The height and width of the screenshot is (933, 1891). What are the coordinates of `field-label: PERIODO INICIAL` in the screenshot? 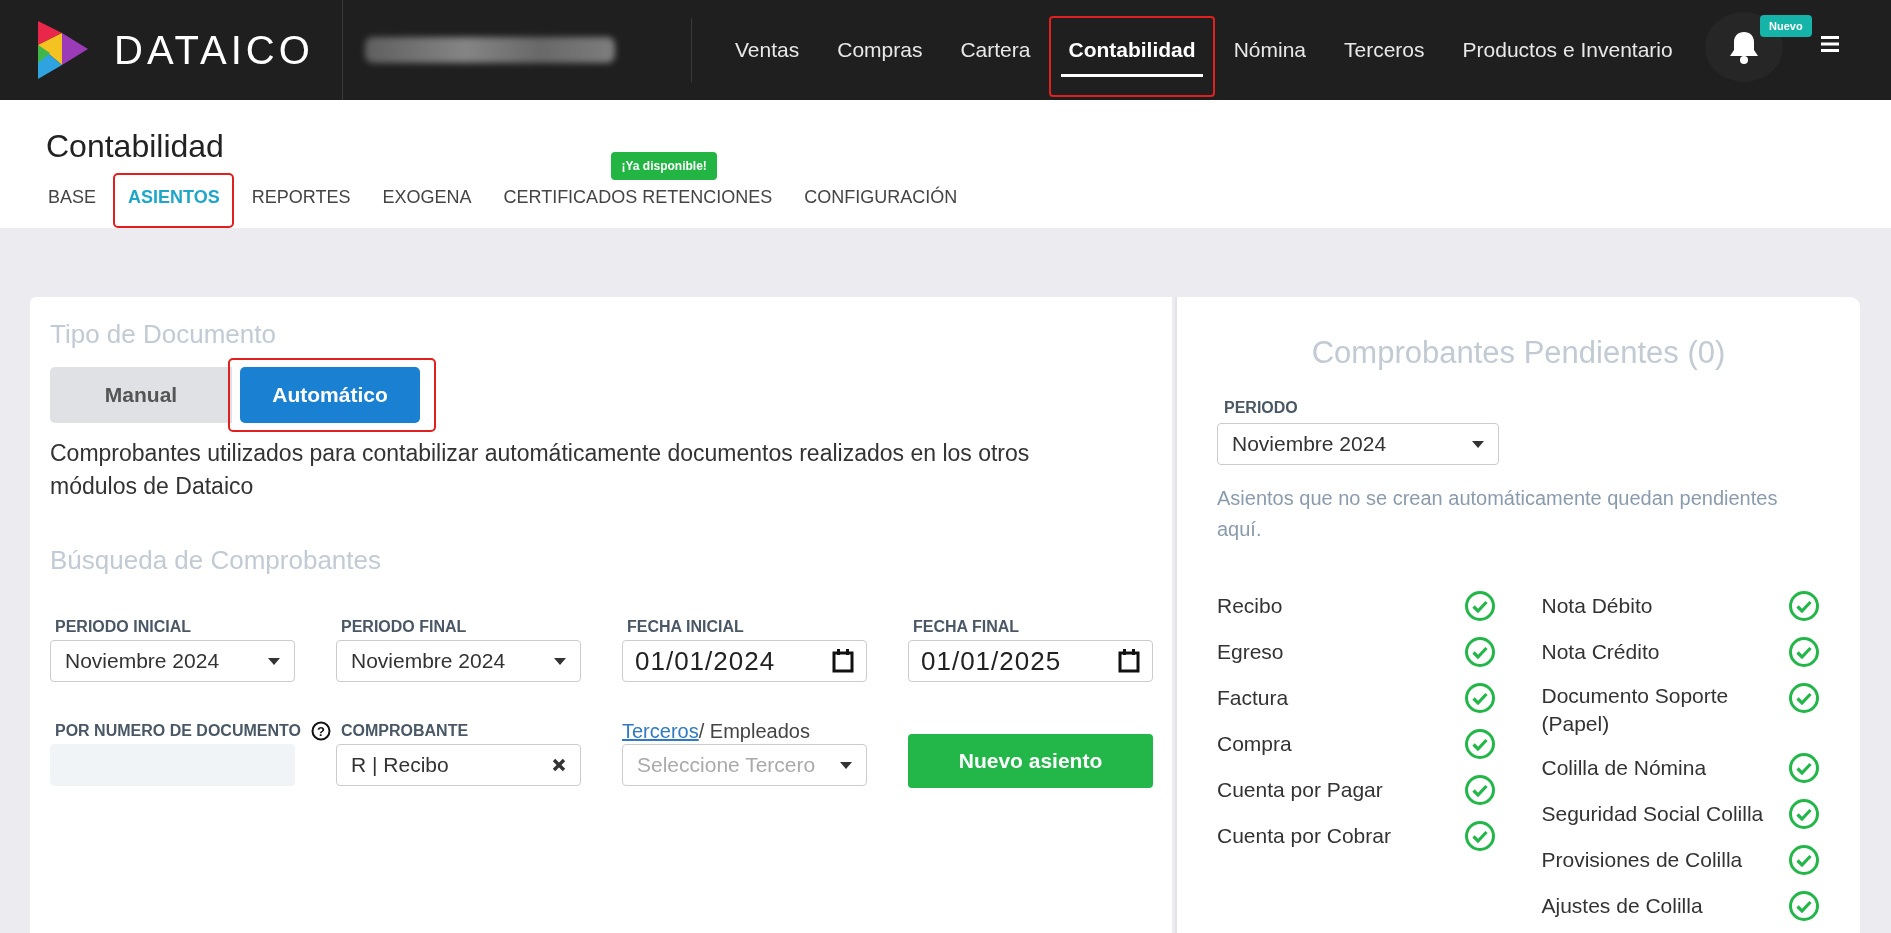 It's located at (123, 627).